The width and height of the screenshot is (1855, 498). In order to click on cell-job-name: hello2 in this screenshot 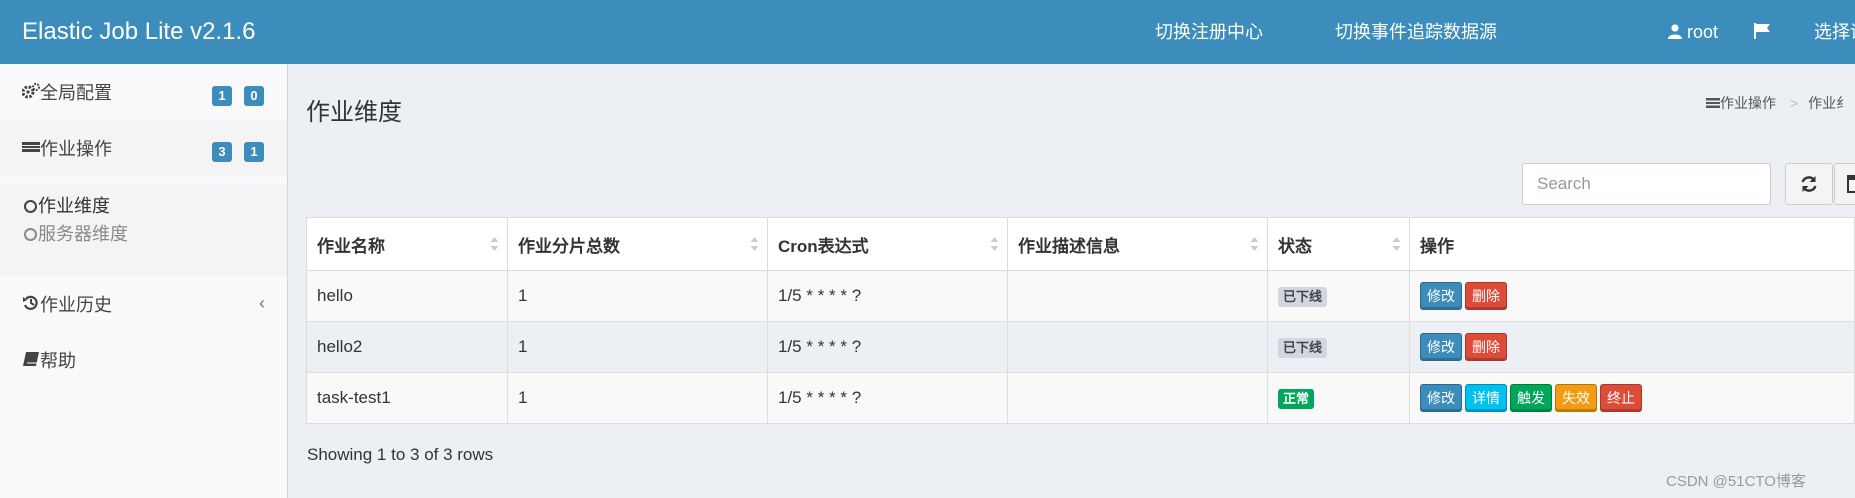, I will do `click(407, 347)`.